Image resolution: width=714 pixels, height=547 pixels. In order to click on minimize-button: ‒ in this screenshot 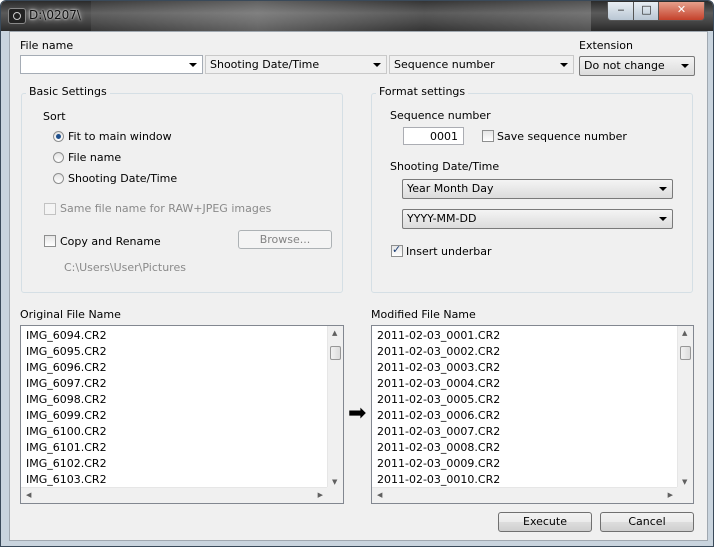, I will do `click(621, 11)`.